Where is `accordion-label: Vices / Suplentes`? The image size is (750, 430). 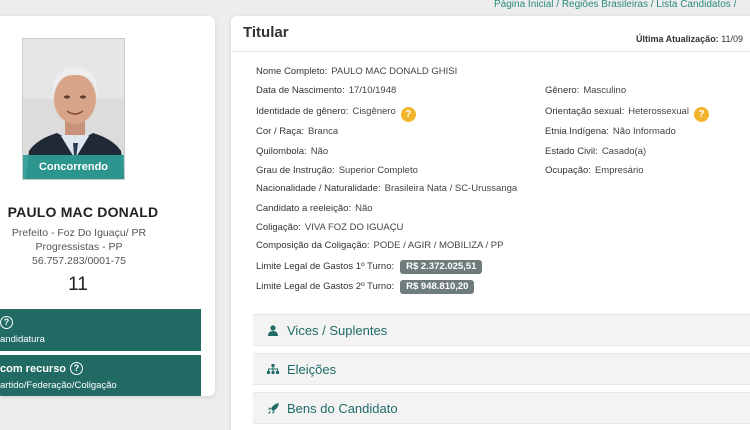 accordion-label: Vices / Suplentes is located at coordinates (337, 330).